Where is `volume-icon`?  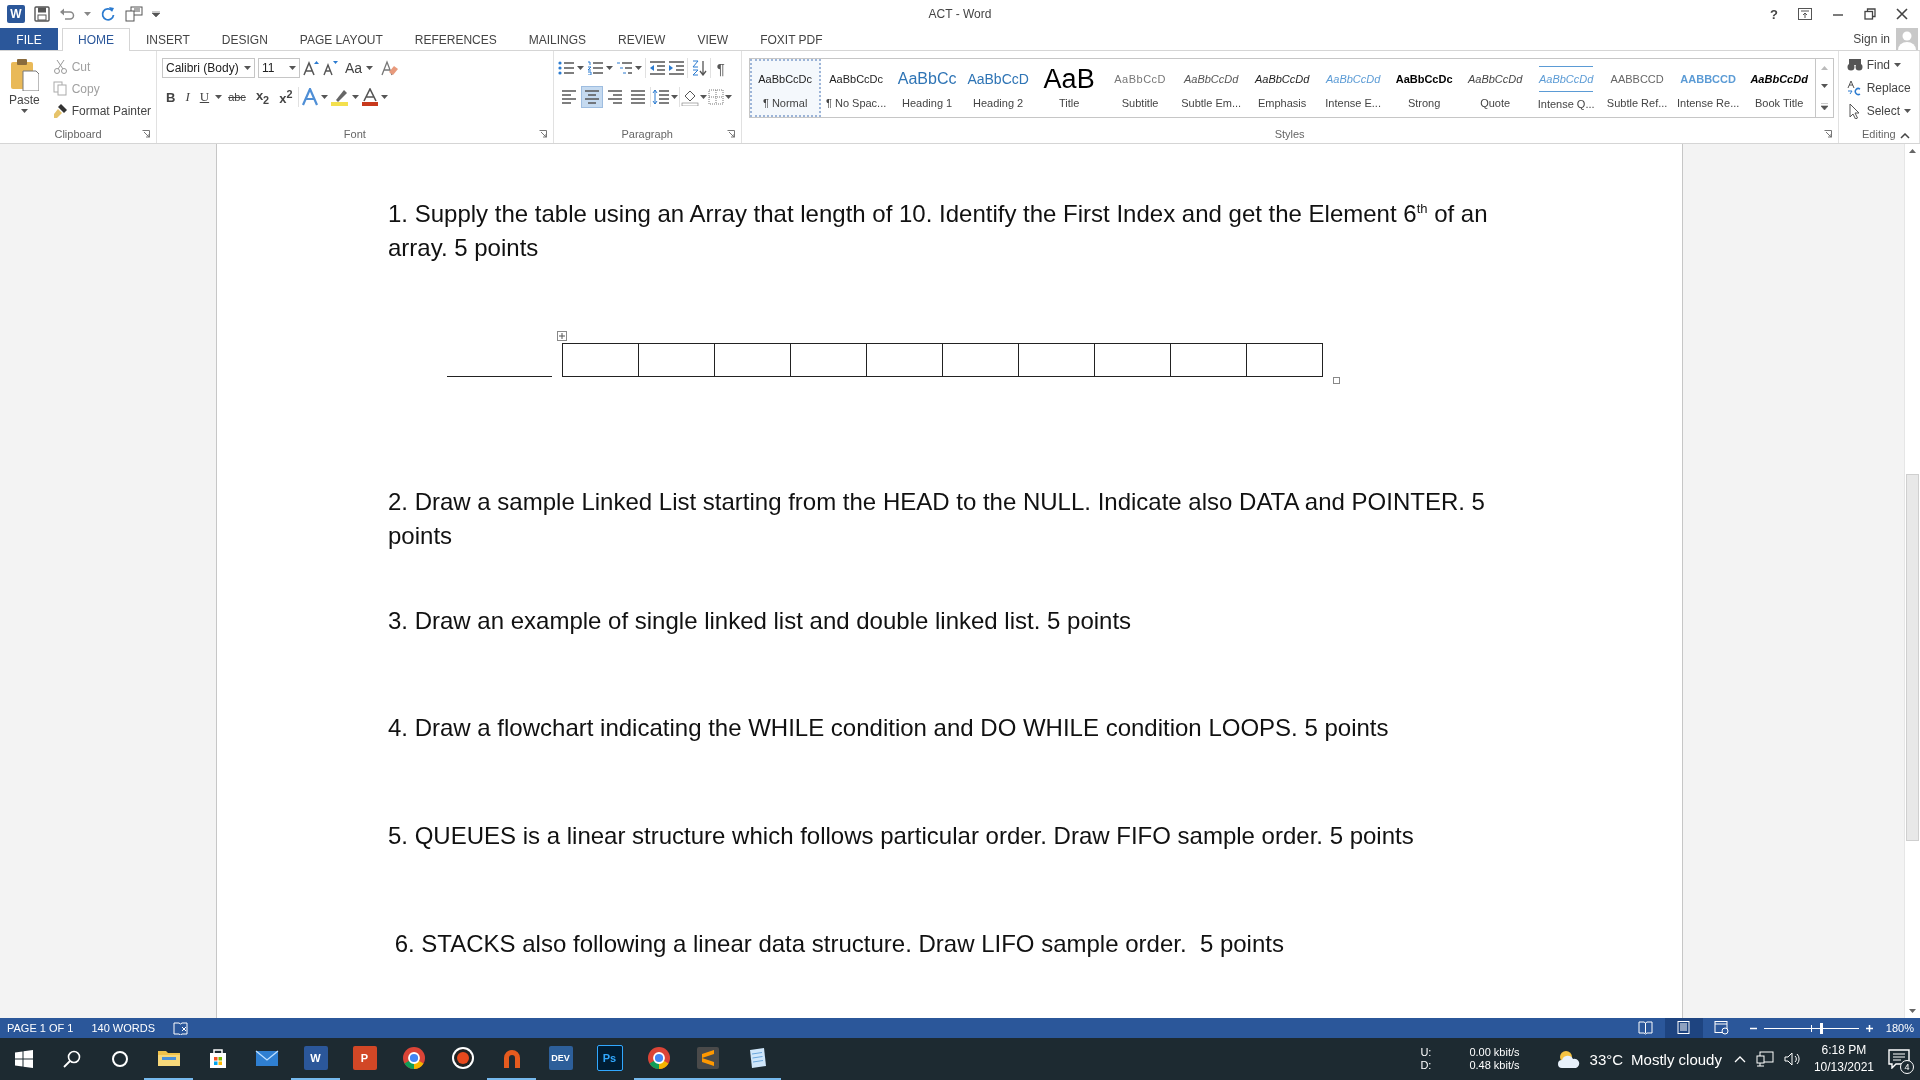 volume-icon is located at coordinates (1792, 1059).